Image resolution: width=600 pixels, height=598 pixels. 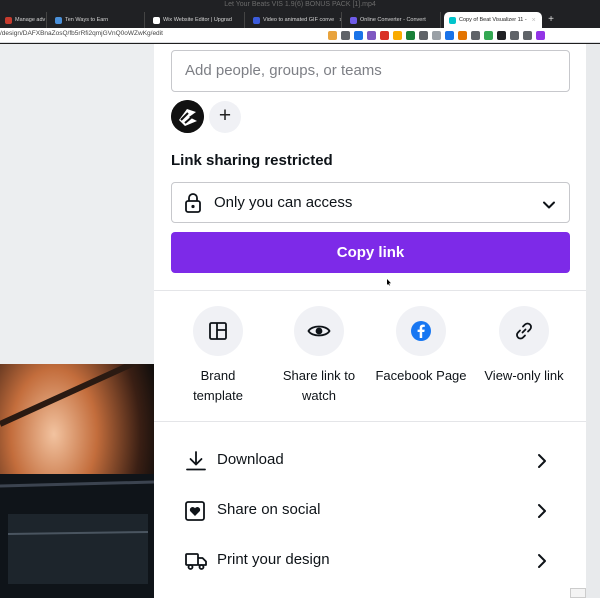 I want to click on extension-toolbar, so click(x=436, y=35).